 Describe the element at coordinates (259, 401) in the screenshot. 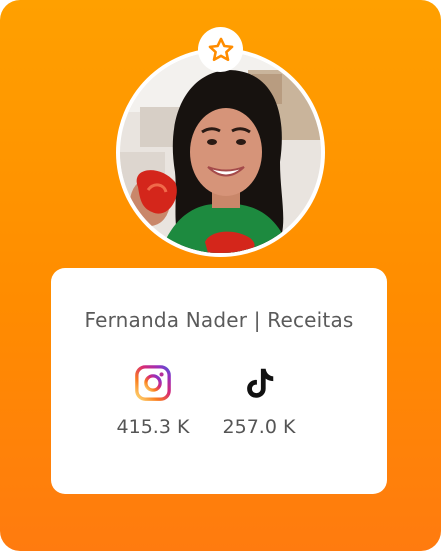

I see `tiktok-stat: 257.0 K` at that location.